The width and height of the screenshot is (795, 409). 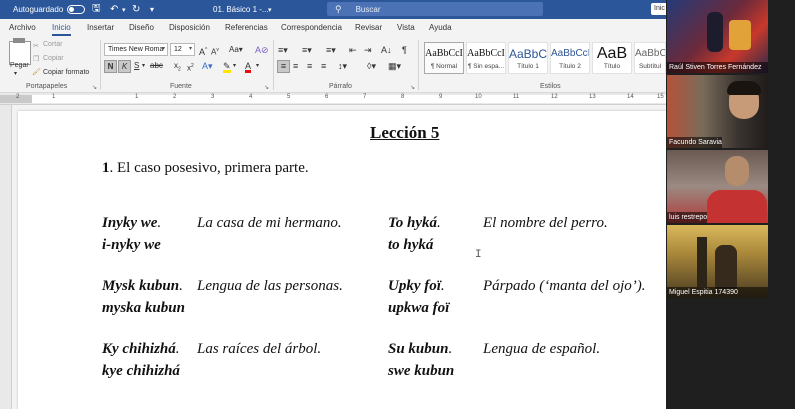 What do you see at coordinates (36, 46) in the screenshot?
I see `cut-icon: ✂` at bounding box center [36, 46].